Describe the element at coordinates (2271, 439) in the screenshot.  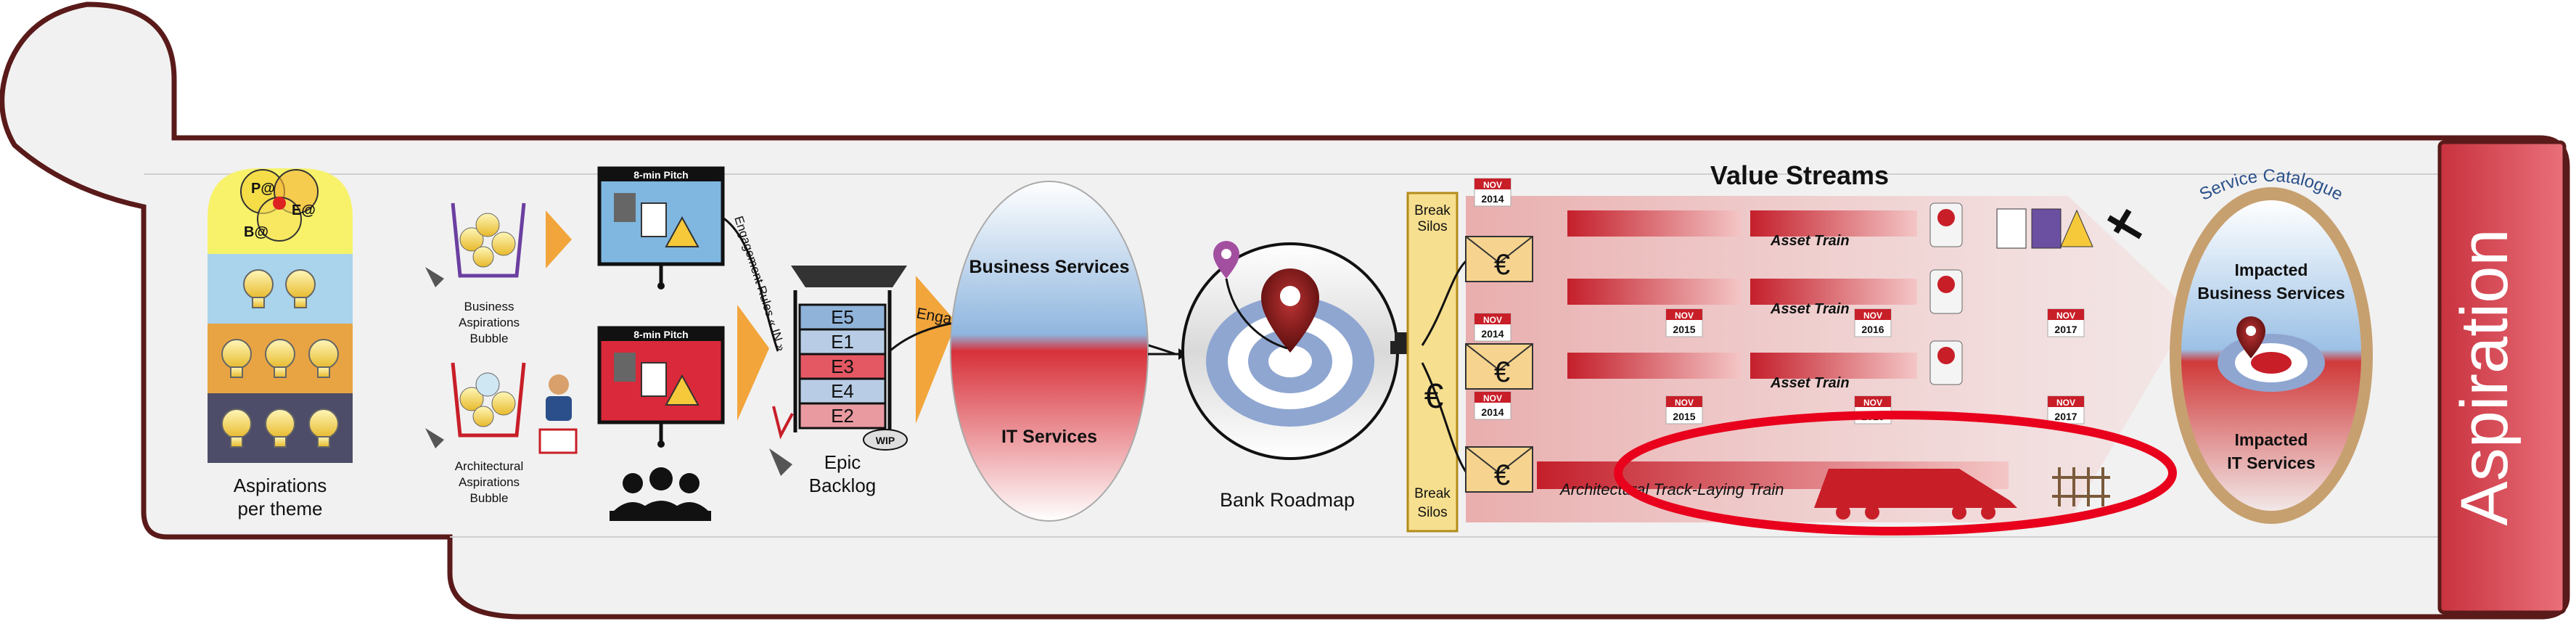
I see `impacted-it-1: Impacted` at that location.